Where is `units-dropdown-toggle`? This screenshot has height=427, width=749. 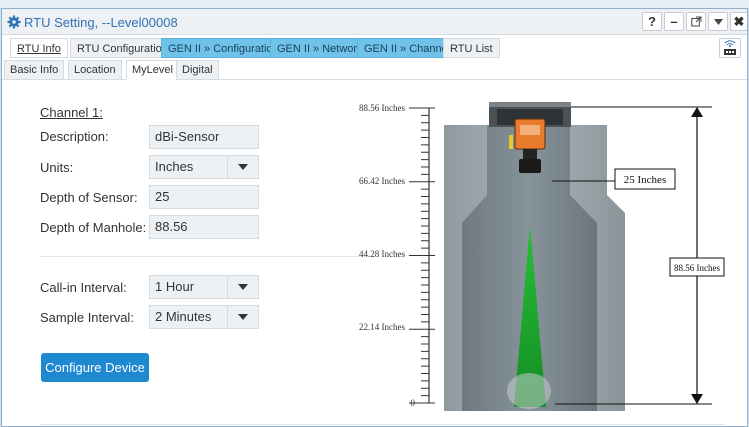
units-dropdown-toggle is located at coordinates (242, 167).